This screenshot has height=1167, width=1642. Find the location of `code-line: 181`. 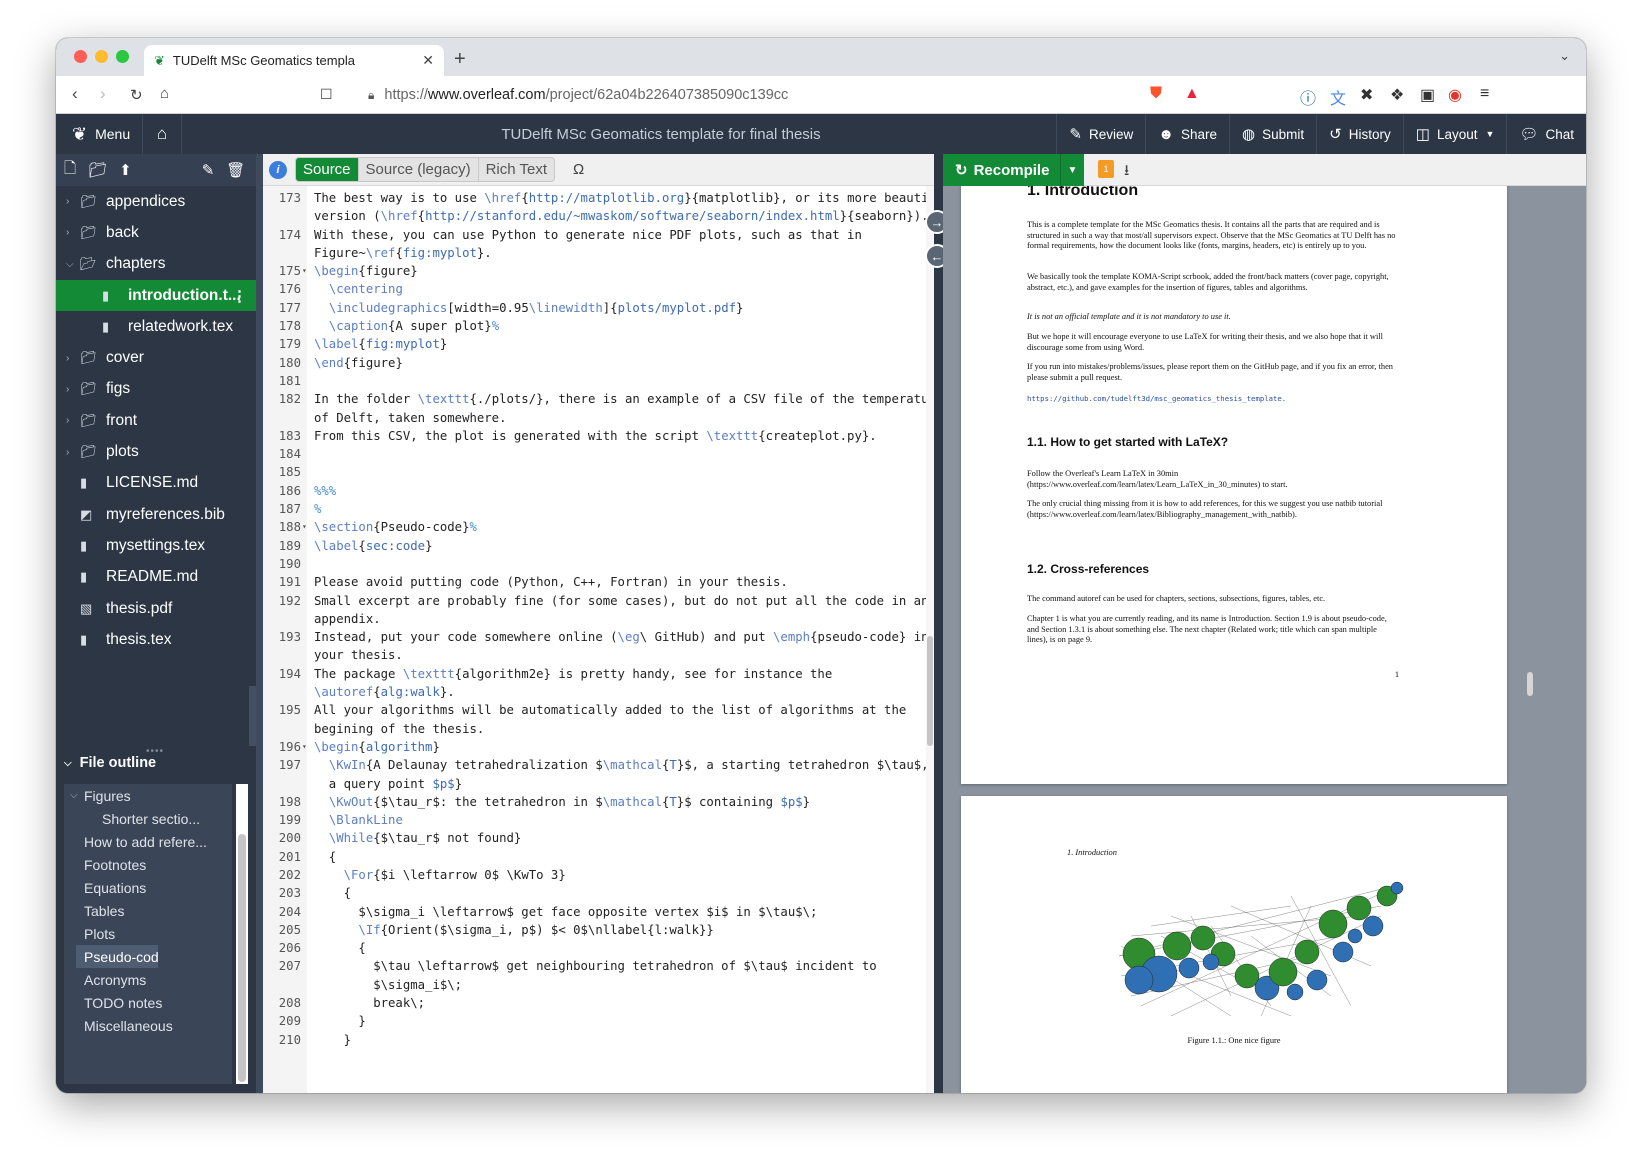

code-line: 181 is located at coordinates (594, 381).